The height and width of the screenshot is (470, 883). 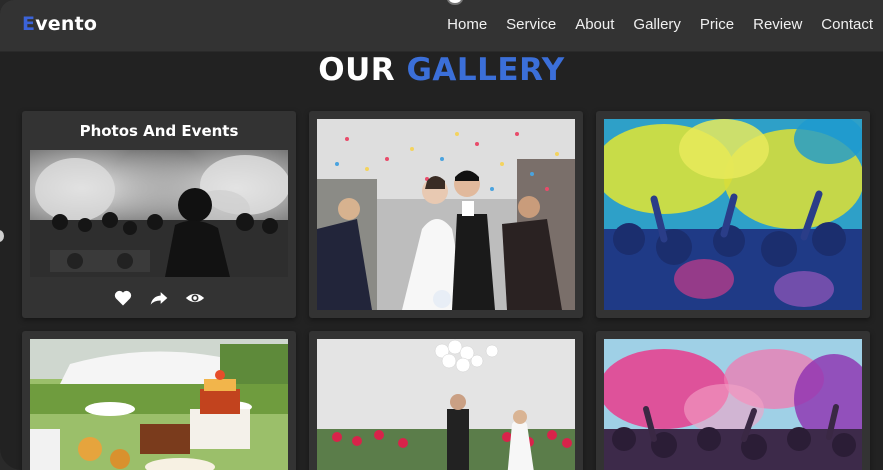 What do you see at coordinates (66, 24) in the screenshot?
I see `logo-text: vento` at bounding box center [66, 24].